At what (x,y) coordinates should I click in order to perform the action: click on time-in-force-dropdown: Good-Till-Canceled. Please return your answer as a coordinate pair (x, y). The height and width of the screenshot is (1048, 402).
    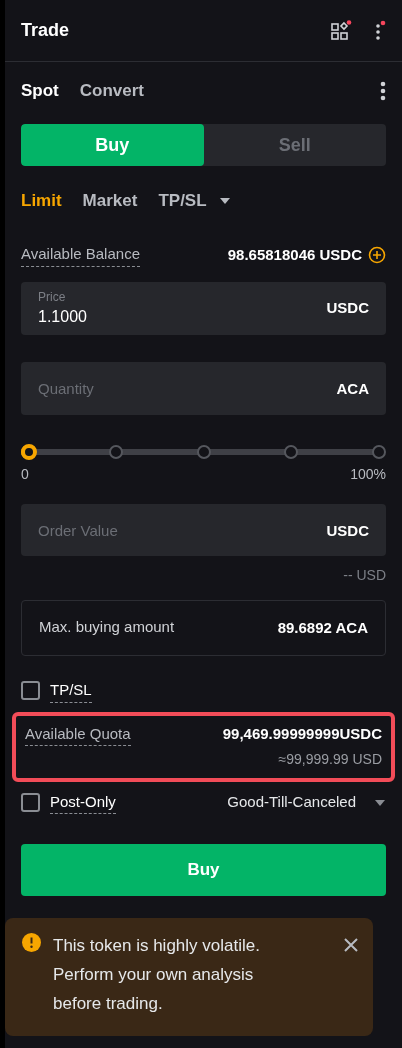
    Looking at the image, I should click on (306, 802).